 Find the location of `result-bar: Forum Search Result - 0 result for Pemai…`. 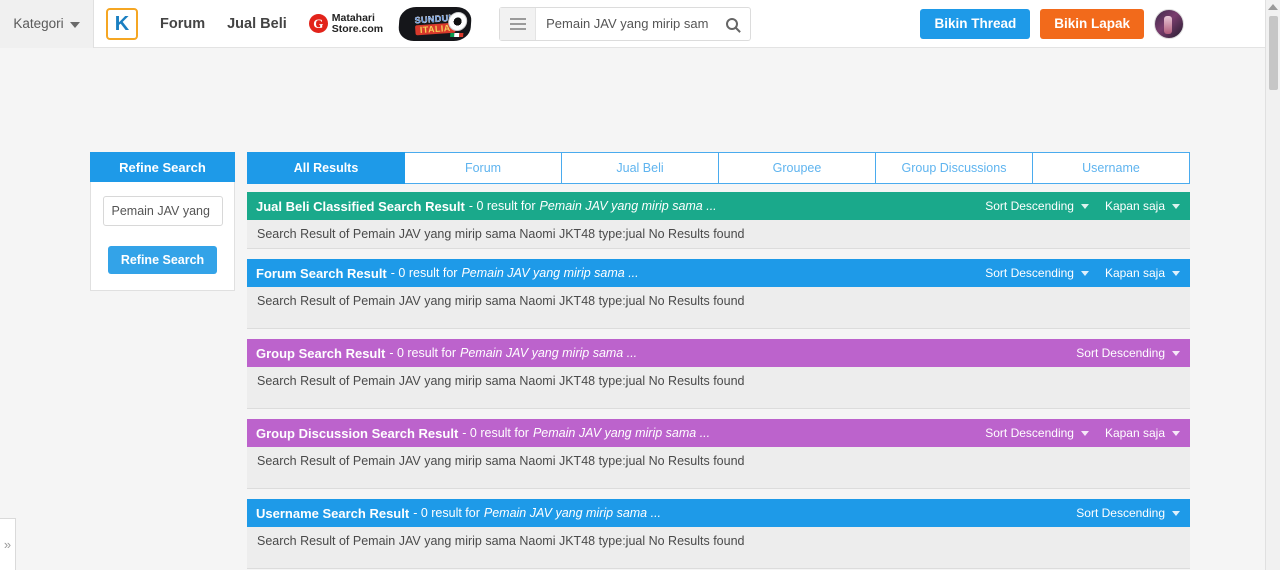

result-bar: Forum Search Result - 0 result for Pemai… is located at coordinates (718, 273).